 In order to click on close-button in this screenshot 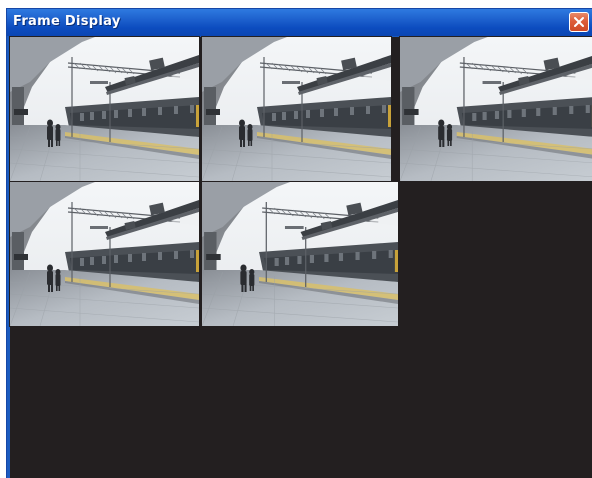, I will do `click(579, 22)`.